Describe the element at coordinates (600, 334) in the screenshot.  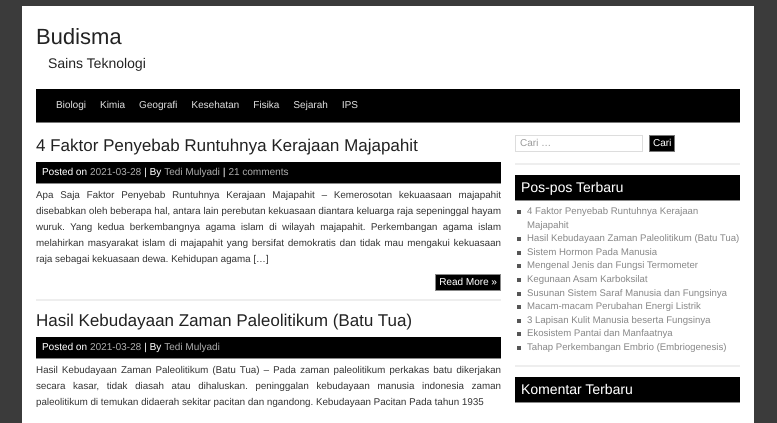
I see `recent-post-link: Ekosistem Pantai dan Manfaatnya` at that location.